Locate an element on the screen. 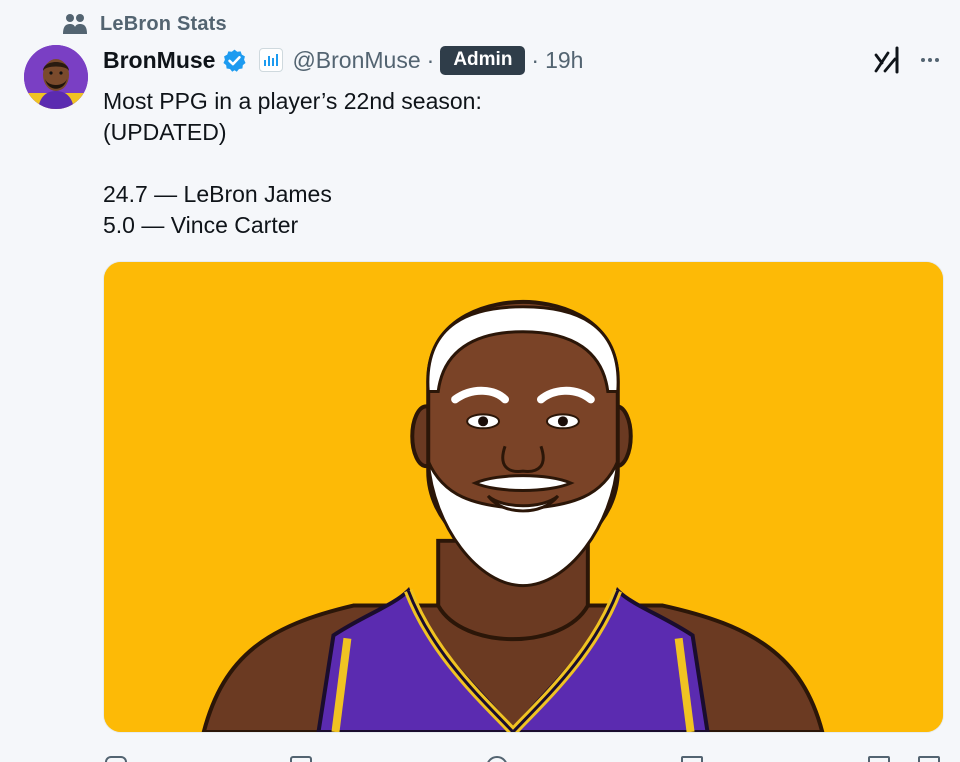  admin-badge: Admin is located at coordinates (483, 60).